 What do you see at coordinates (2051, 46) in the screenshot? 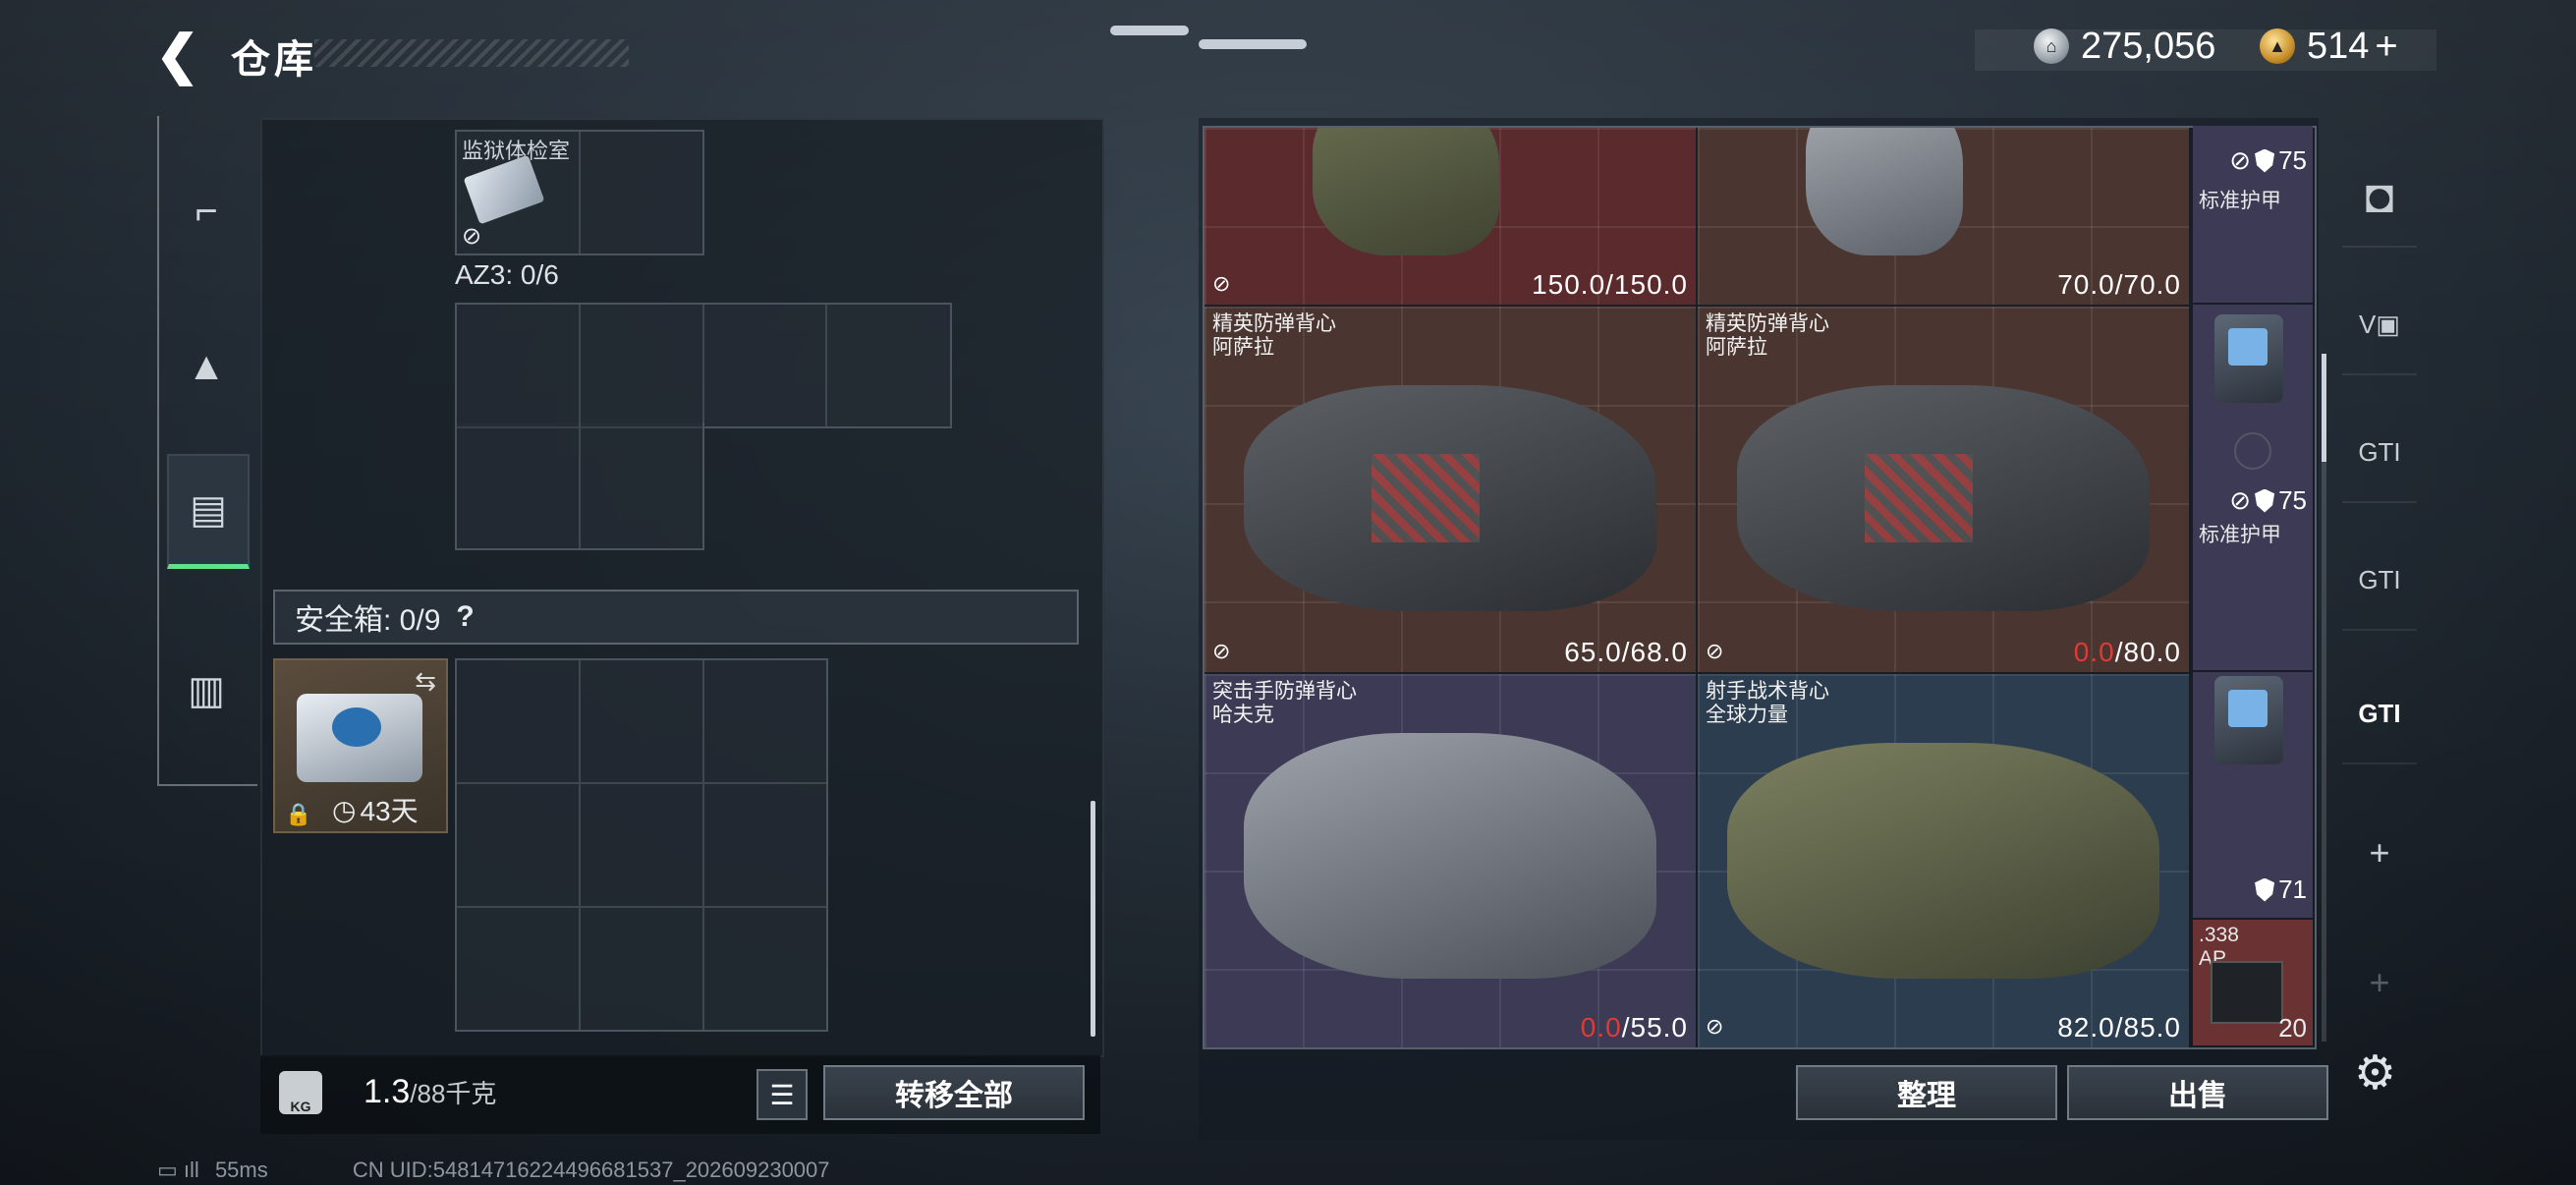
I see `silver-coin-icon: ⌂` at bounding box center [2051, 46].